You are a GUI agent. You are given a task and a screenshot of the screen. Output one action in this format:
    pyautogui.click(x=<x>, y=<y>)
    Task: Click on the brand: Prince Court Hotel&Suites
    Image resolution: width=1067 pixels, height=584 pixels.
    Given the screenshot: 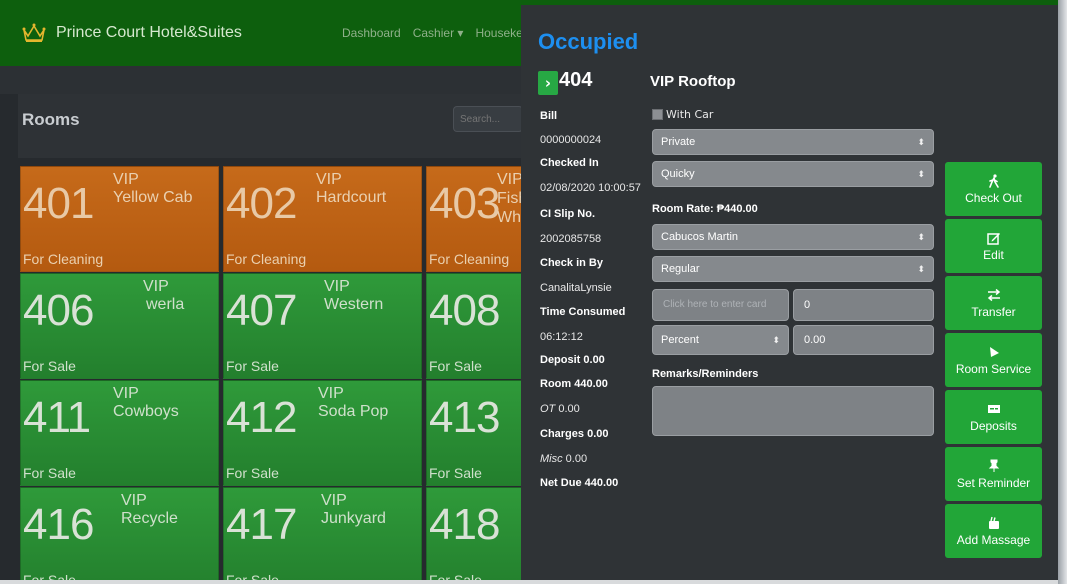 What is the action you would take?
    pyautogui.click(x=132, y=33)
    